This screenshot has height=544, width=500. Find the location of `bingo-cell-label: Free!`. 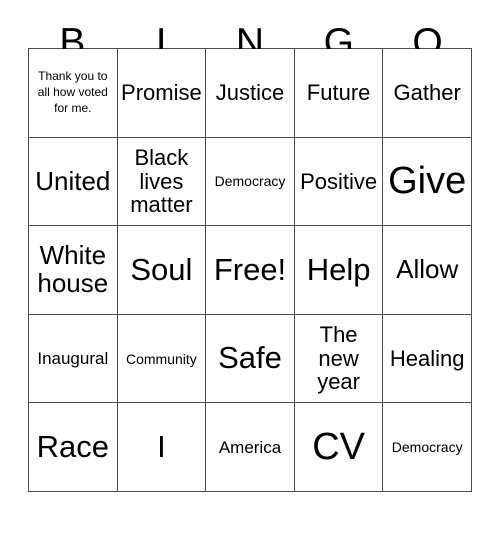

bingo-cell-label: Free! is located at coordinates (250, 269).